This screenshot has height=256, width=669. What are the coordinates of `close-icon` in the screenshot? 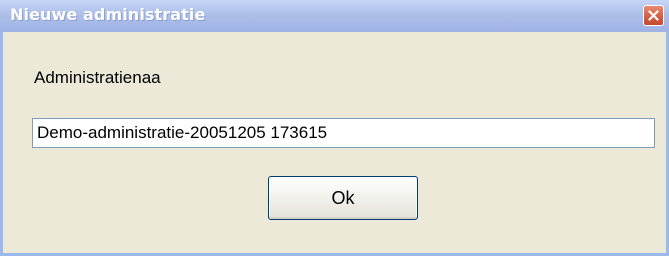 It's located at (653, 15).